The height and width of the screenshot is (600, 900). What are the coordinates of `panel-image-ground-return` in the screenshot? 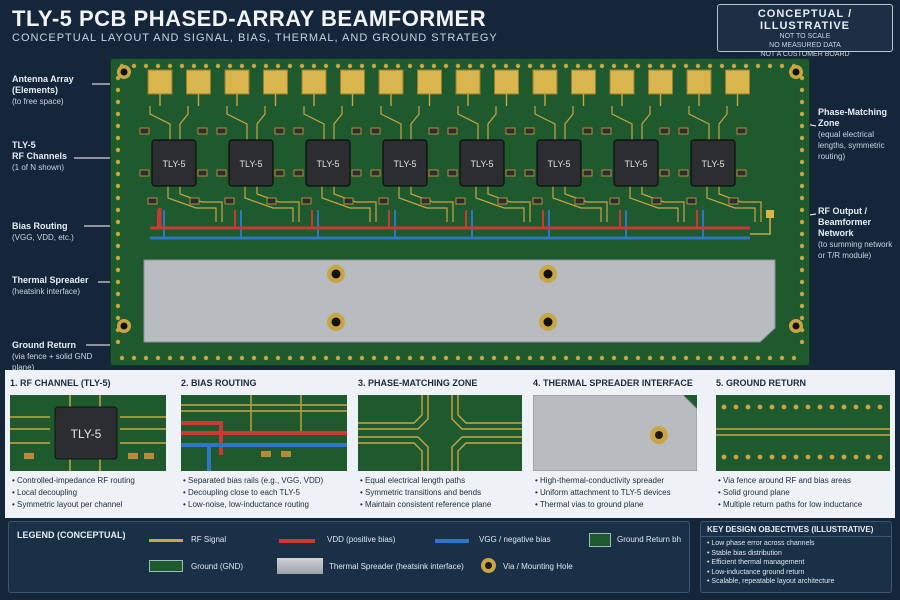 It's located at (803, 433).